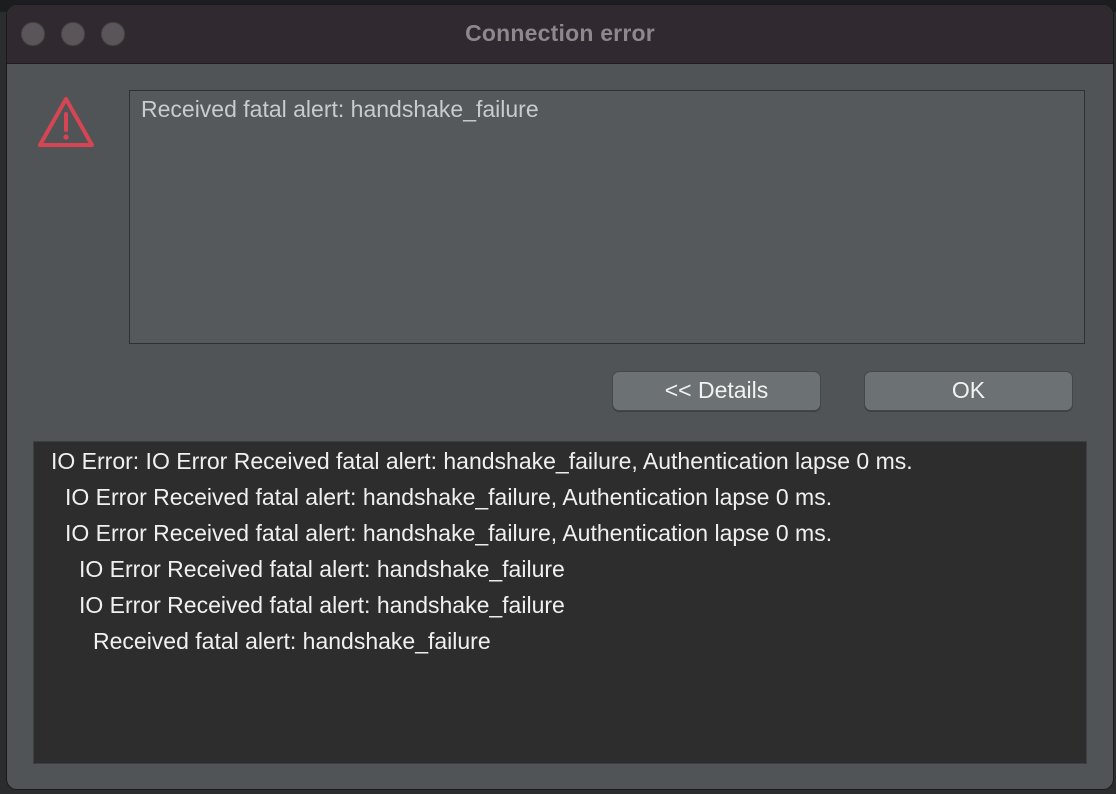 The height and width of the screenshot is (794, 1116). I want to click on ok-button: OK, so click(968, 391).